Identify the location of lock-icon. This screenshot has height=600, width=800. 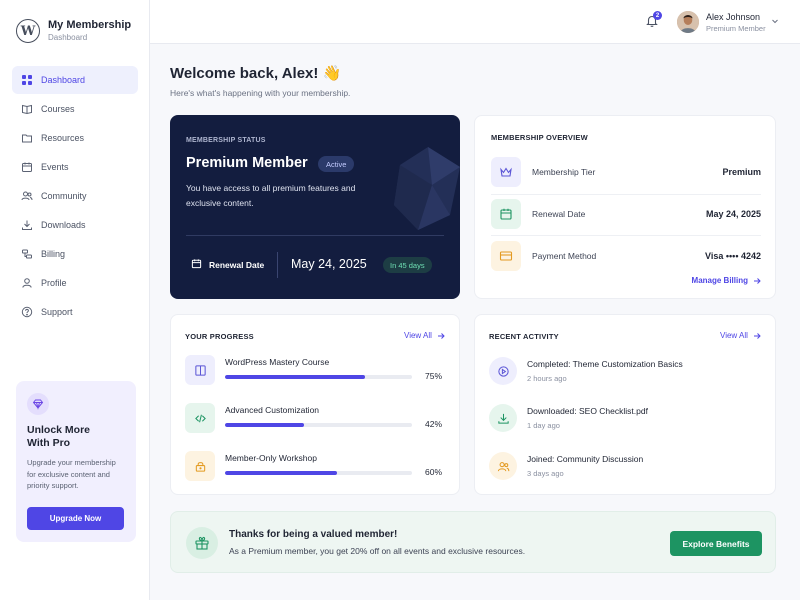
(200, 466).